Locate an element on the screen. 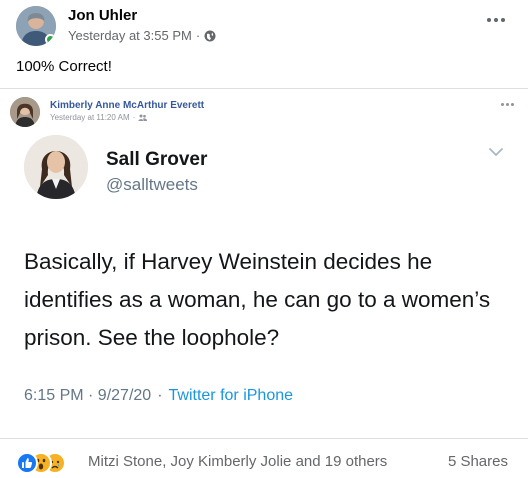  tweet-author-avatar-photo is located at coordinates (56, 167).